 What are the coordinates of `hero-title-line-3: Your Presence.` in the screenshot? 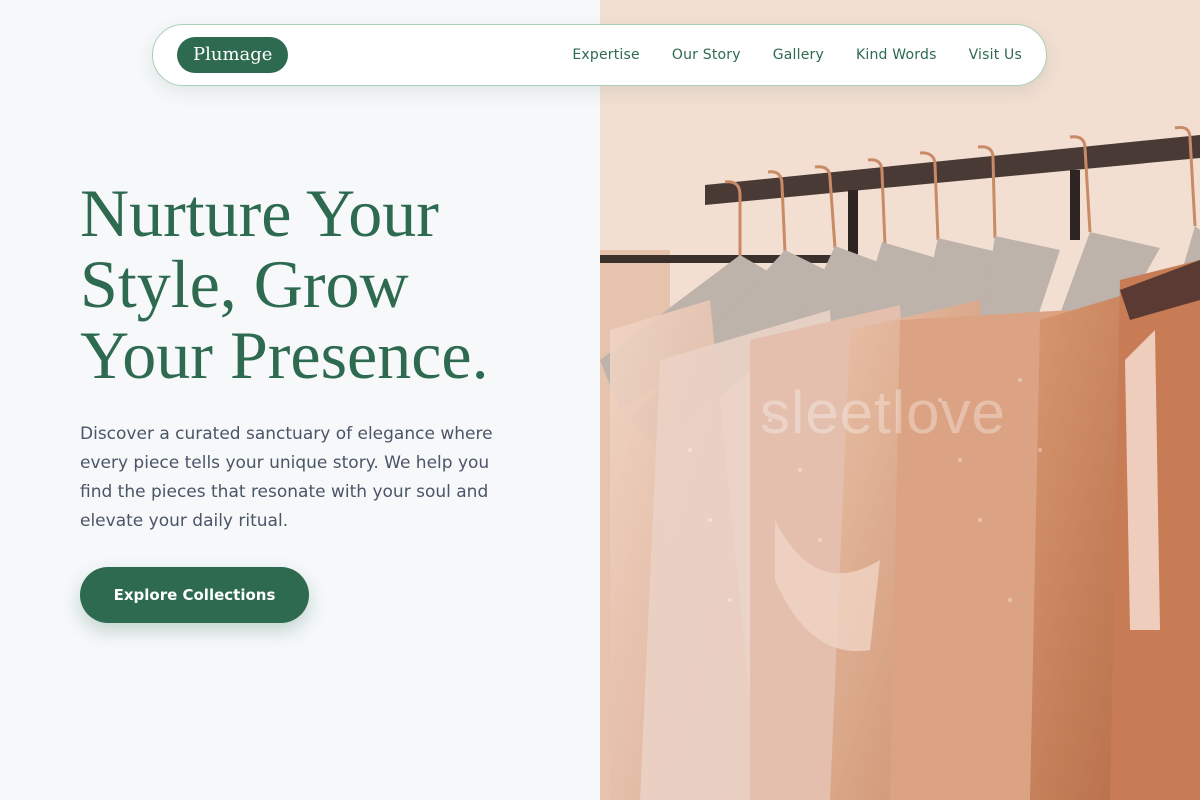 It's located at (284, 355).